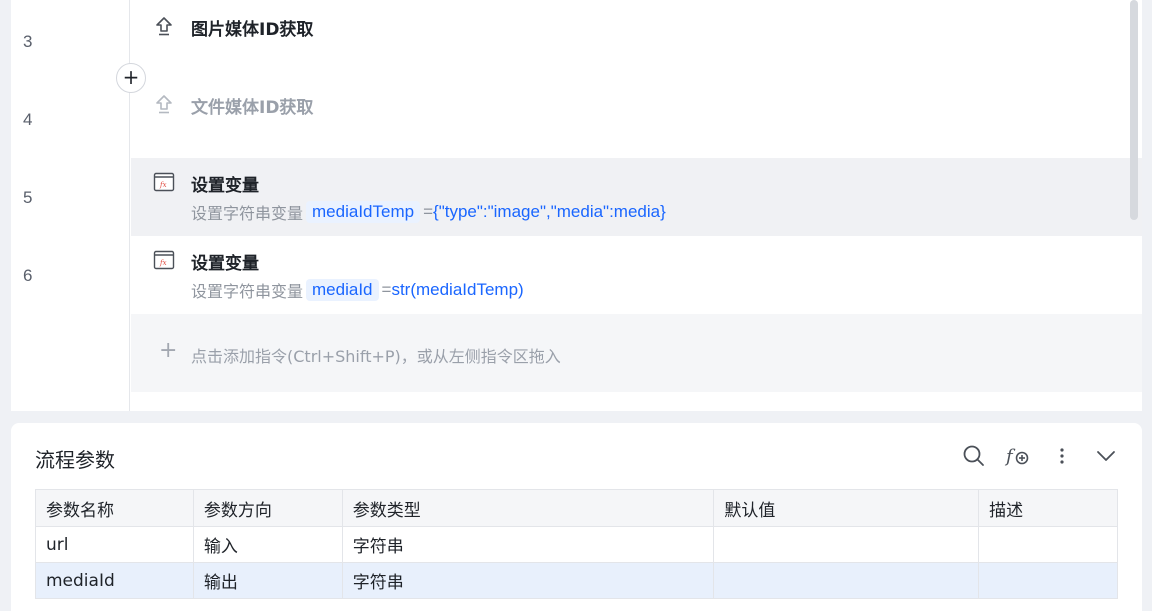 Image resolution: width=1152 pixels, height=611 pixels. What do you see at coordinates (549, 212) in the screenshot?
I see `value-expression: {"type":"image","media":media}` at bounding box center [549, 212].